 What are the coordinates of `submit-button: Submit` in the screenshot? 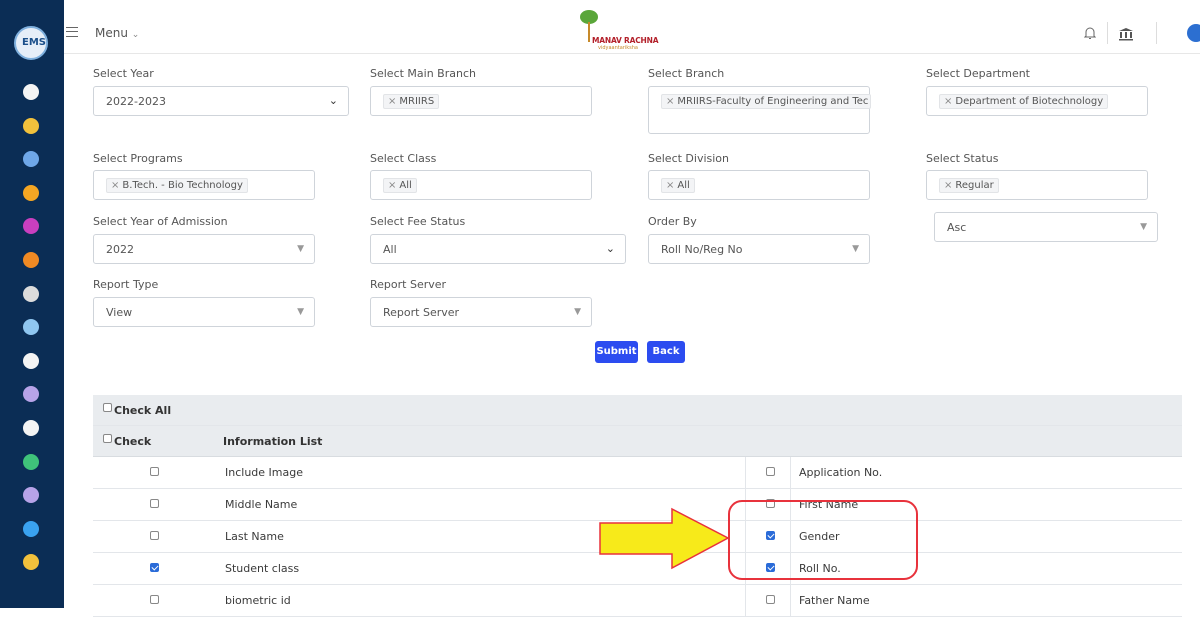 It's located at (616, 352).